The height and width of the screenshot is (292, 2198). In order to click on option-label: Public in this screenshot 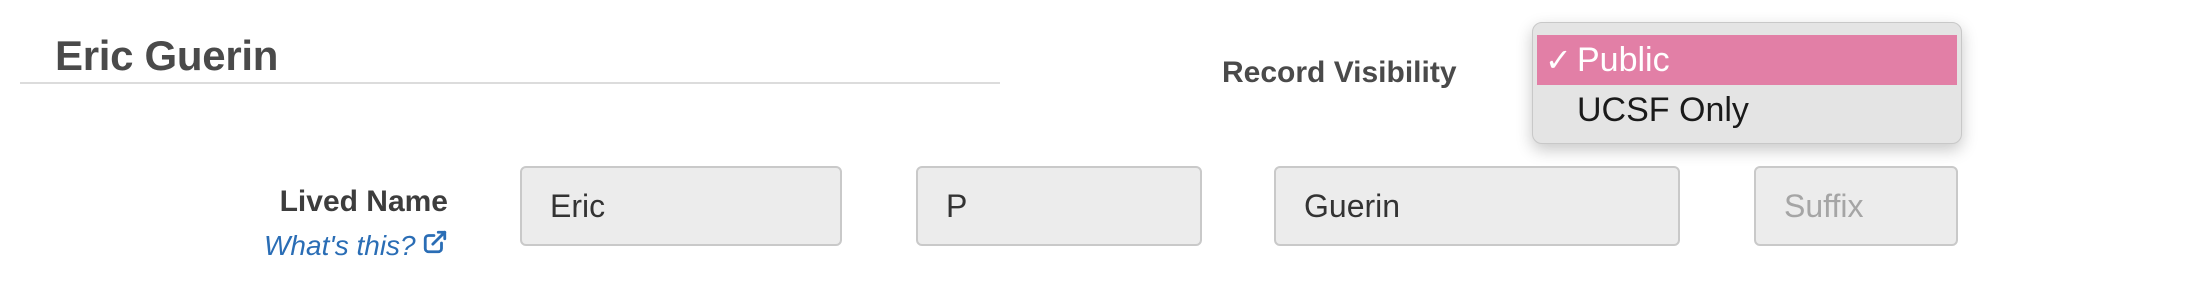, I will do `click(1623, 59)`.